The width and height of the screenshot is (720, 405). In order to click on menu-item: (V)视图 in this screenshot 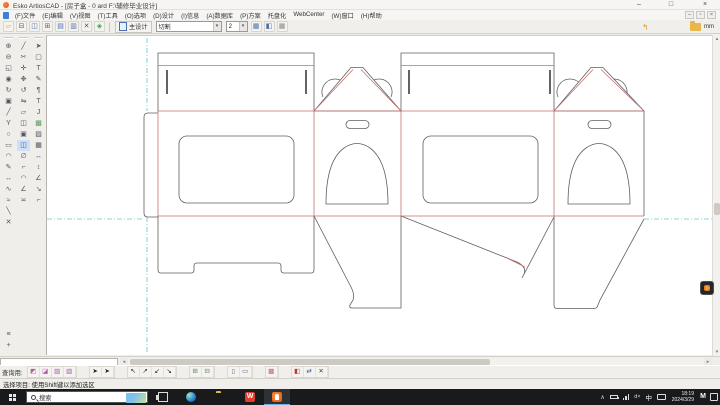, I will do `click(80, 15)`.